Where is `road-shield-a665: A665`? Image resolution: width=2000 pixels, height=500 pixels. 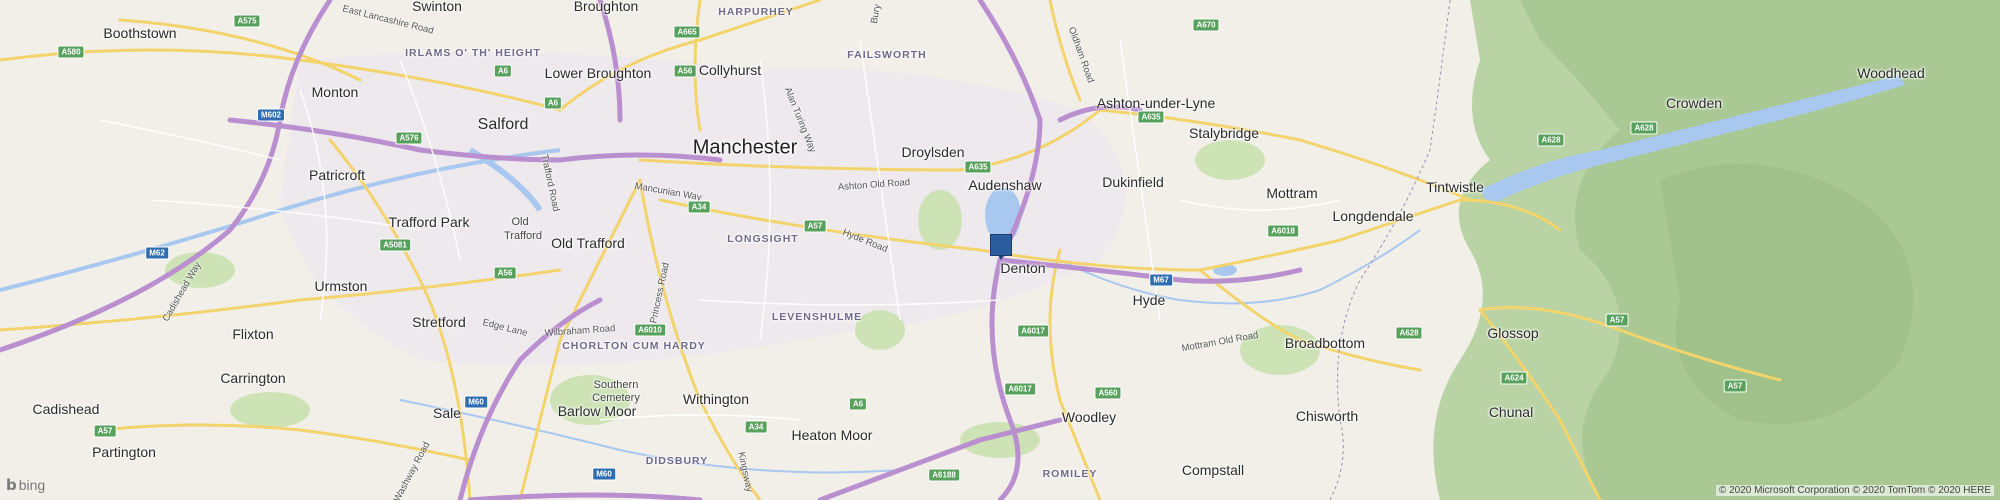
road-shield-a665: A665 is located at coordinates (687, 32).